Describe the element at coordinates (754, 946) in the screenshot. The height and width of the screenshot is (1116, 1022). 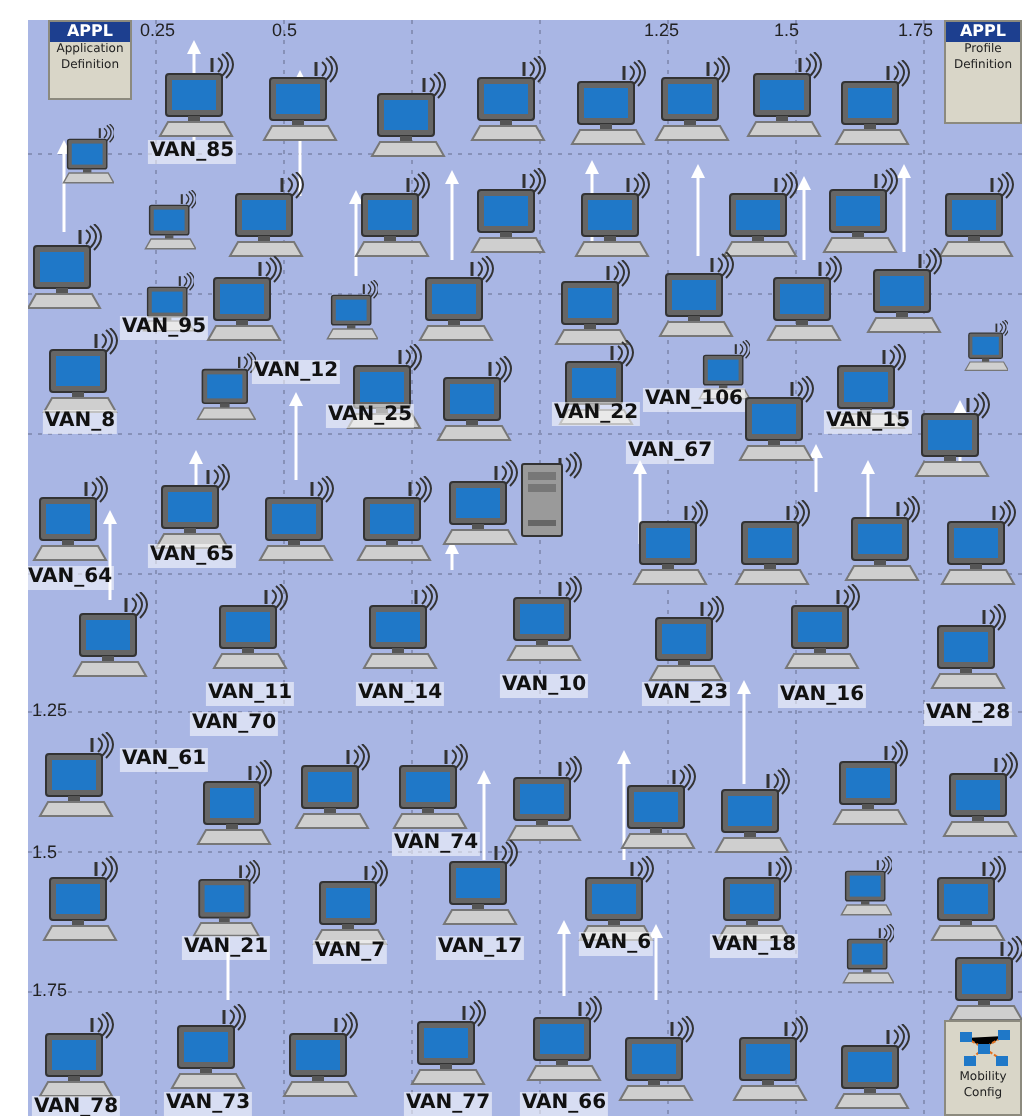
I see `node-label: VAN_18` at that location.